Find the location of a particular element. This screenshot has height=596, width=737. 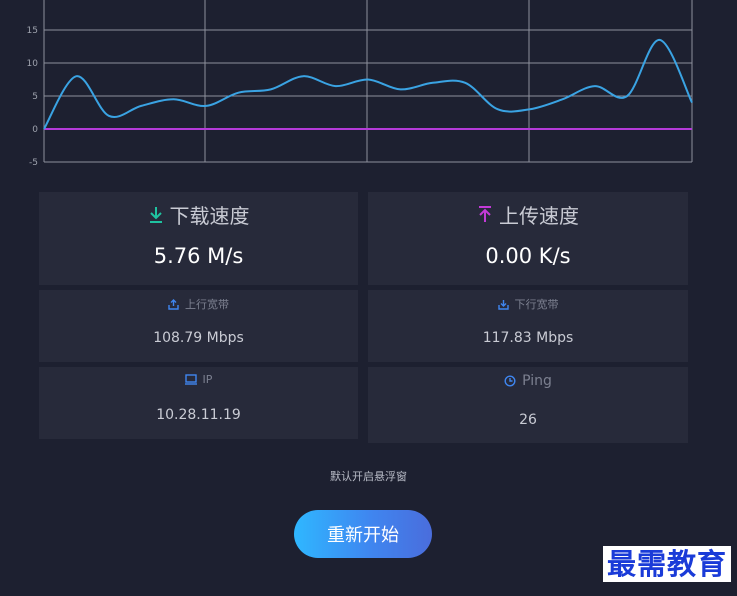

y-tick-label: 10 is located at coordinates (33, 64).